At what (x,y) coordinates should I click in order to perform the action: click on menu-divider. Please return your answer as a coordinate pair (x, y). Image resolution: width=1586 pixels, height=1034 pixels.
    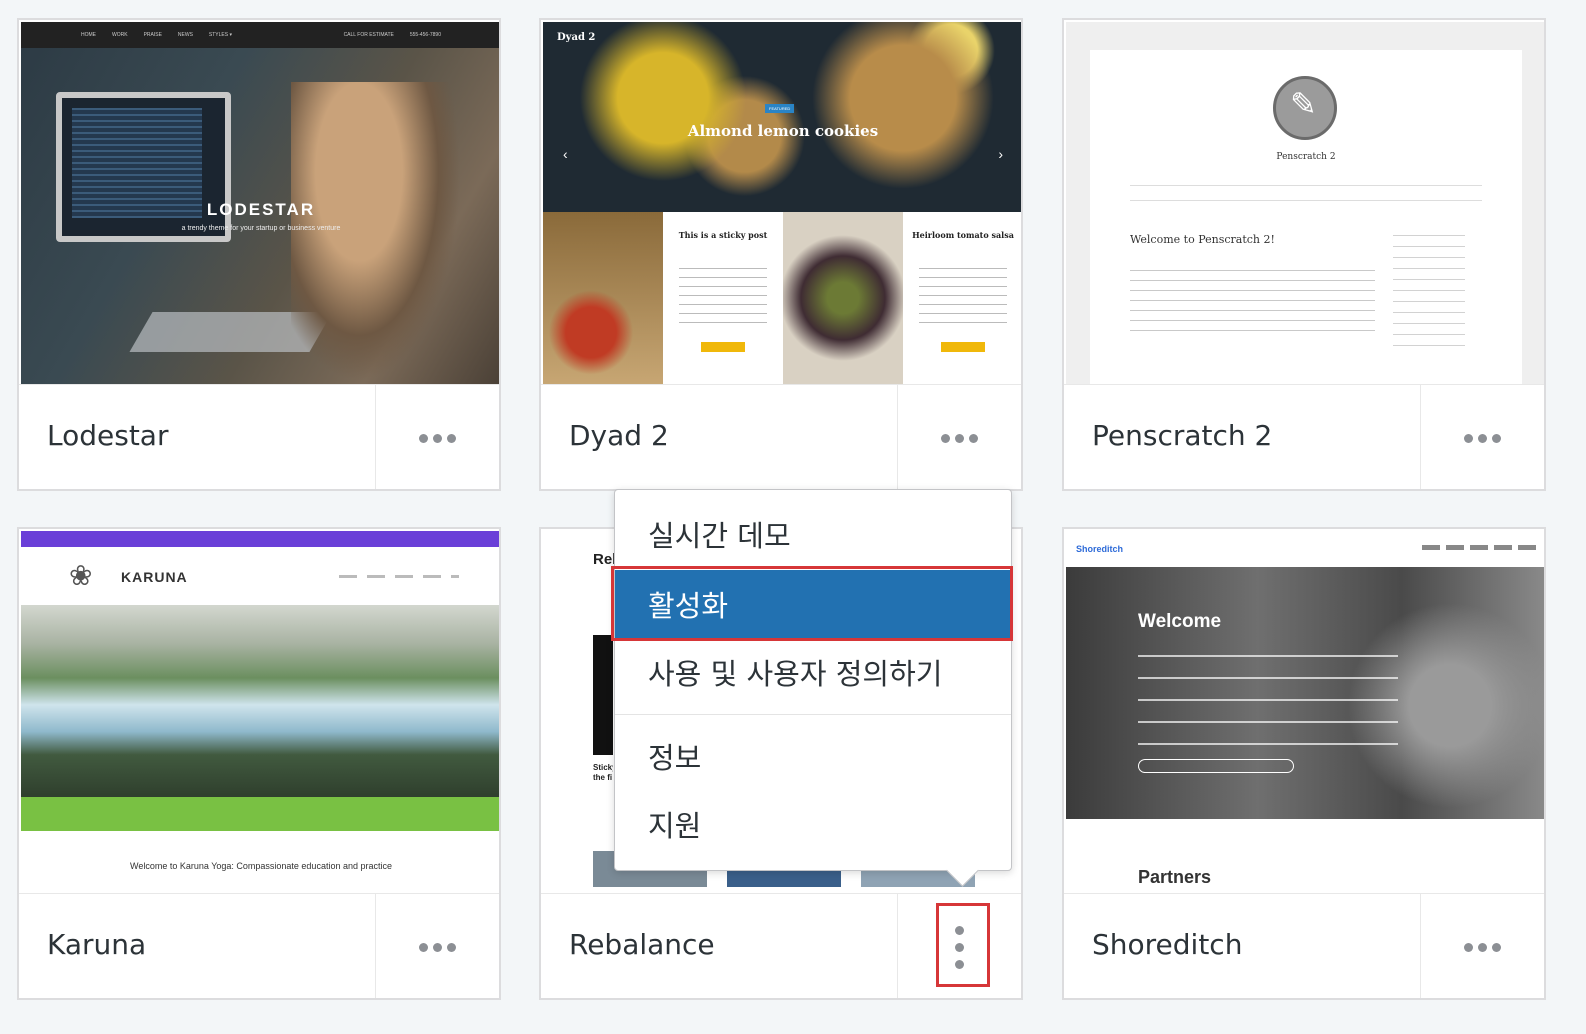
    Looking at the image, I should click on (813, 714).